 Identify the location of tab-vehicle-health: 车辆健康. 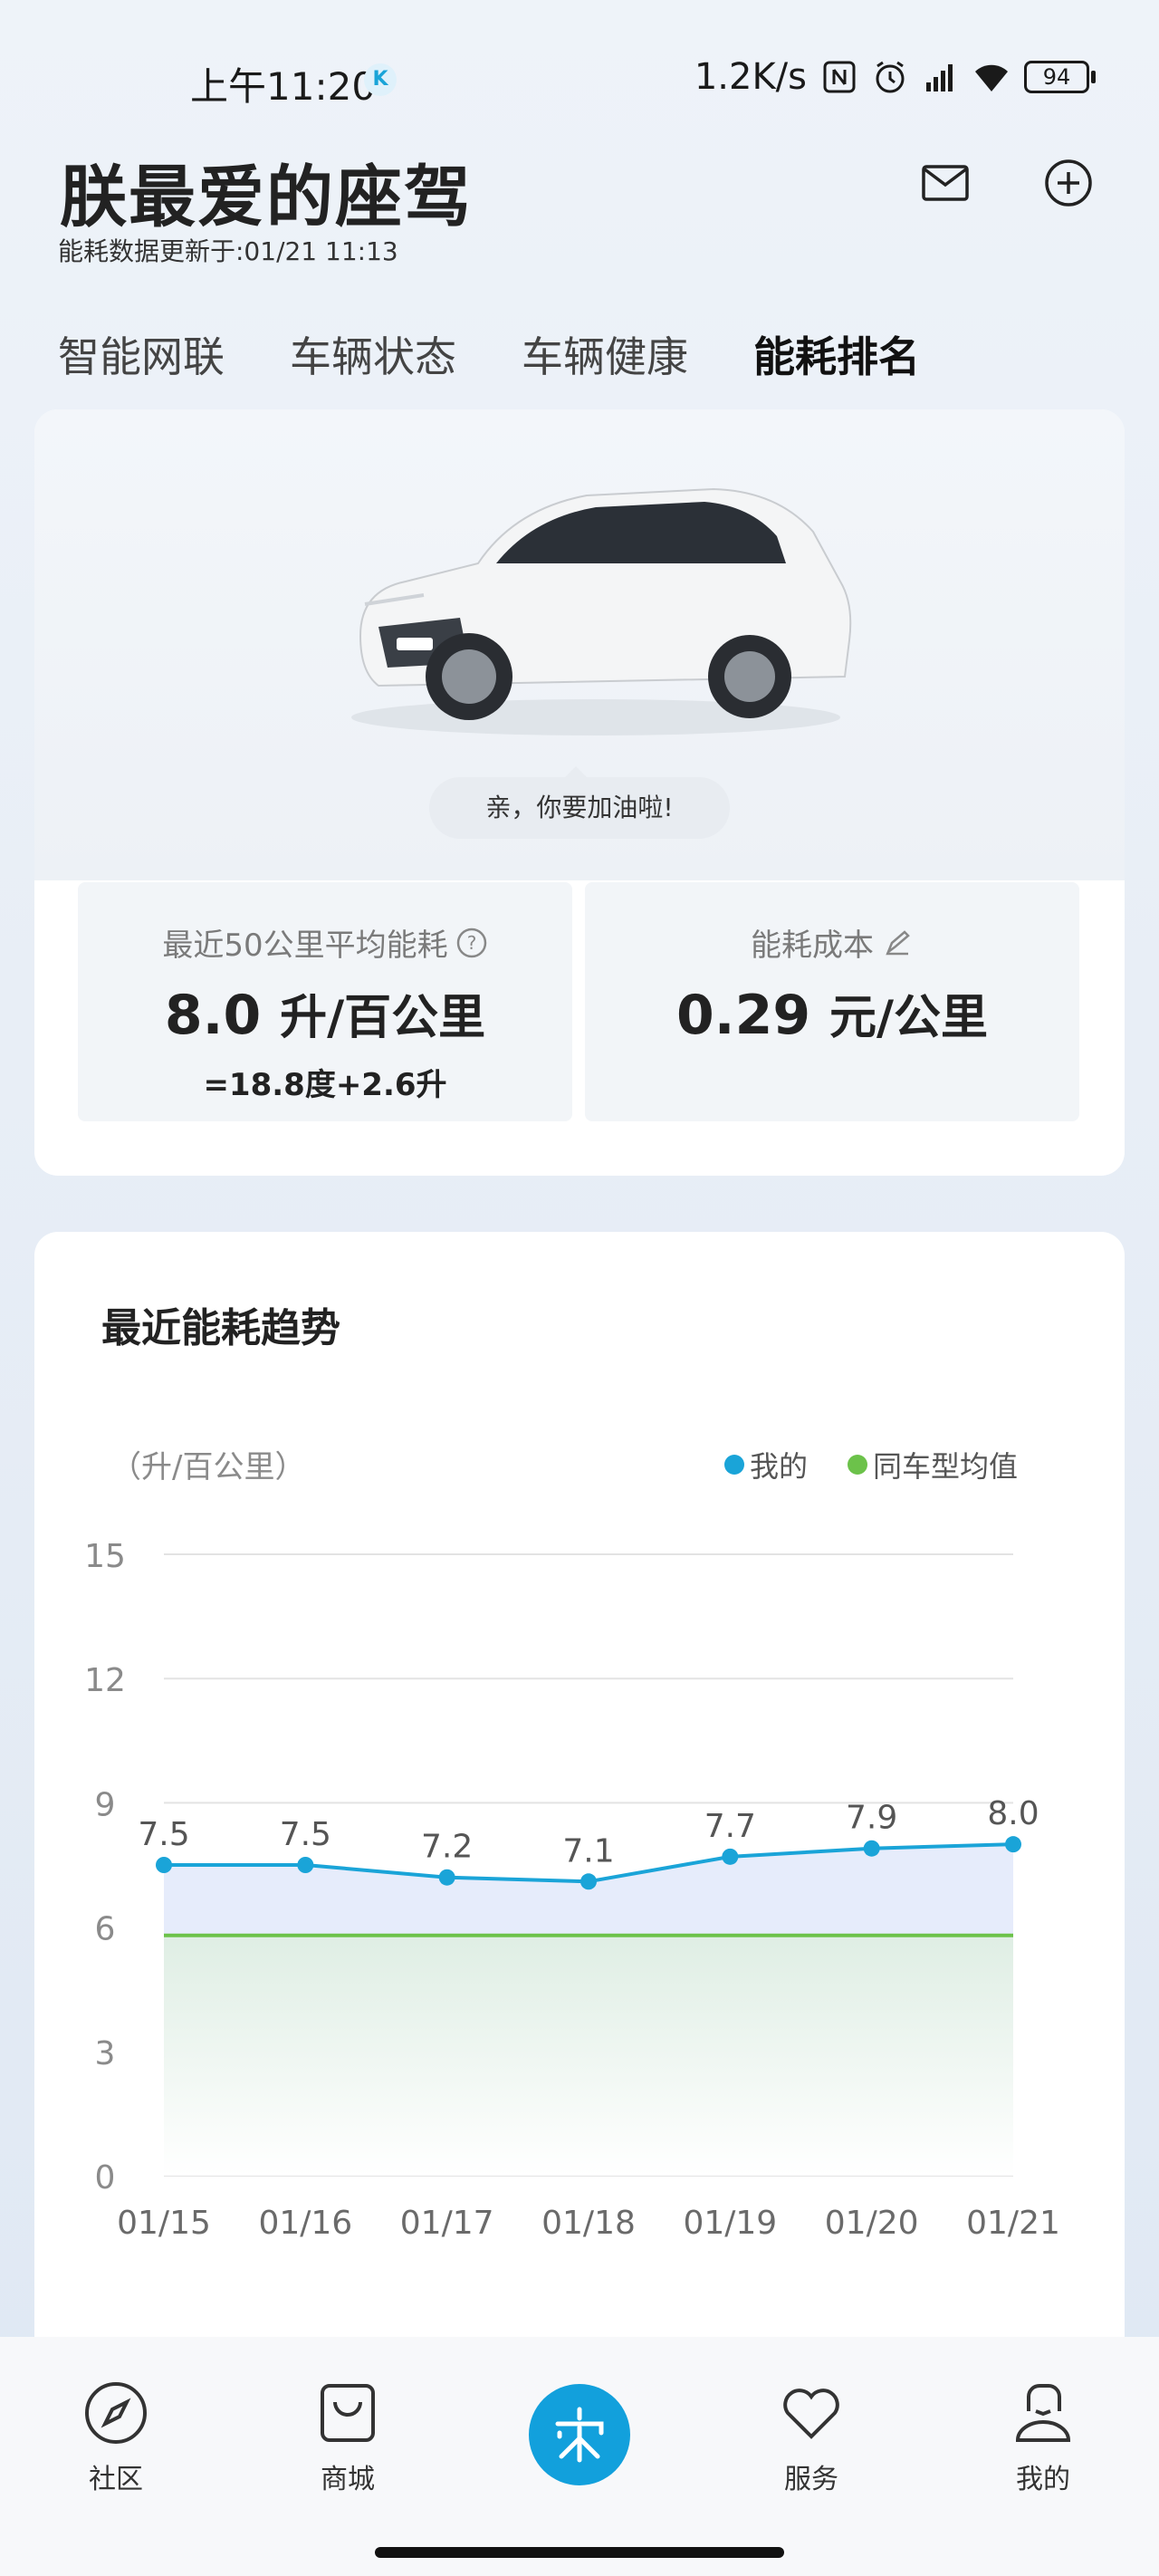
(605, 354).